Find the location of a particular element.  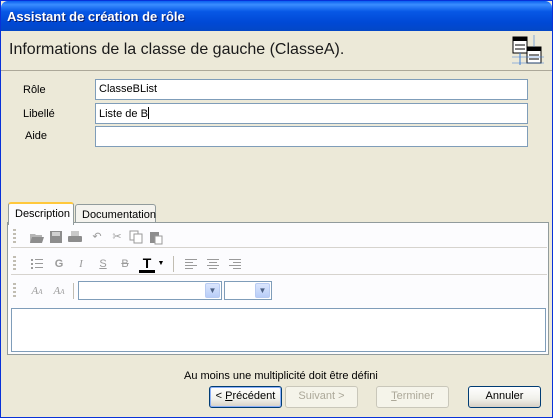

libelle-label: Libellé is located at coordinates (39, 114).